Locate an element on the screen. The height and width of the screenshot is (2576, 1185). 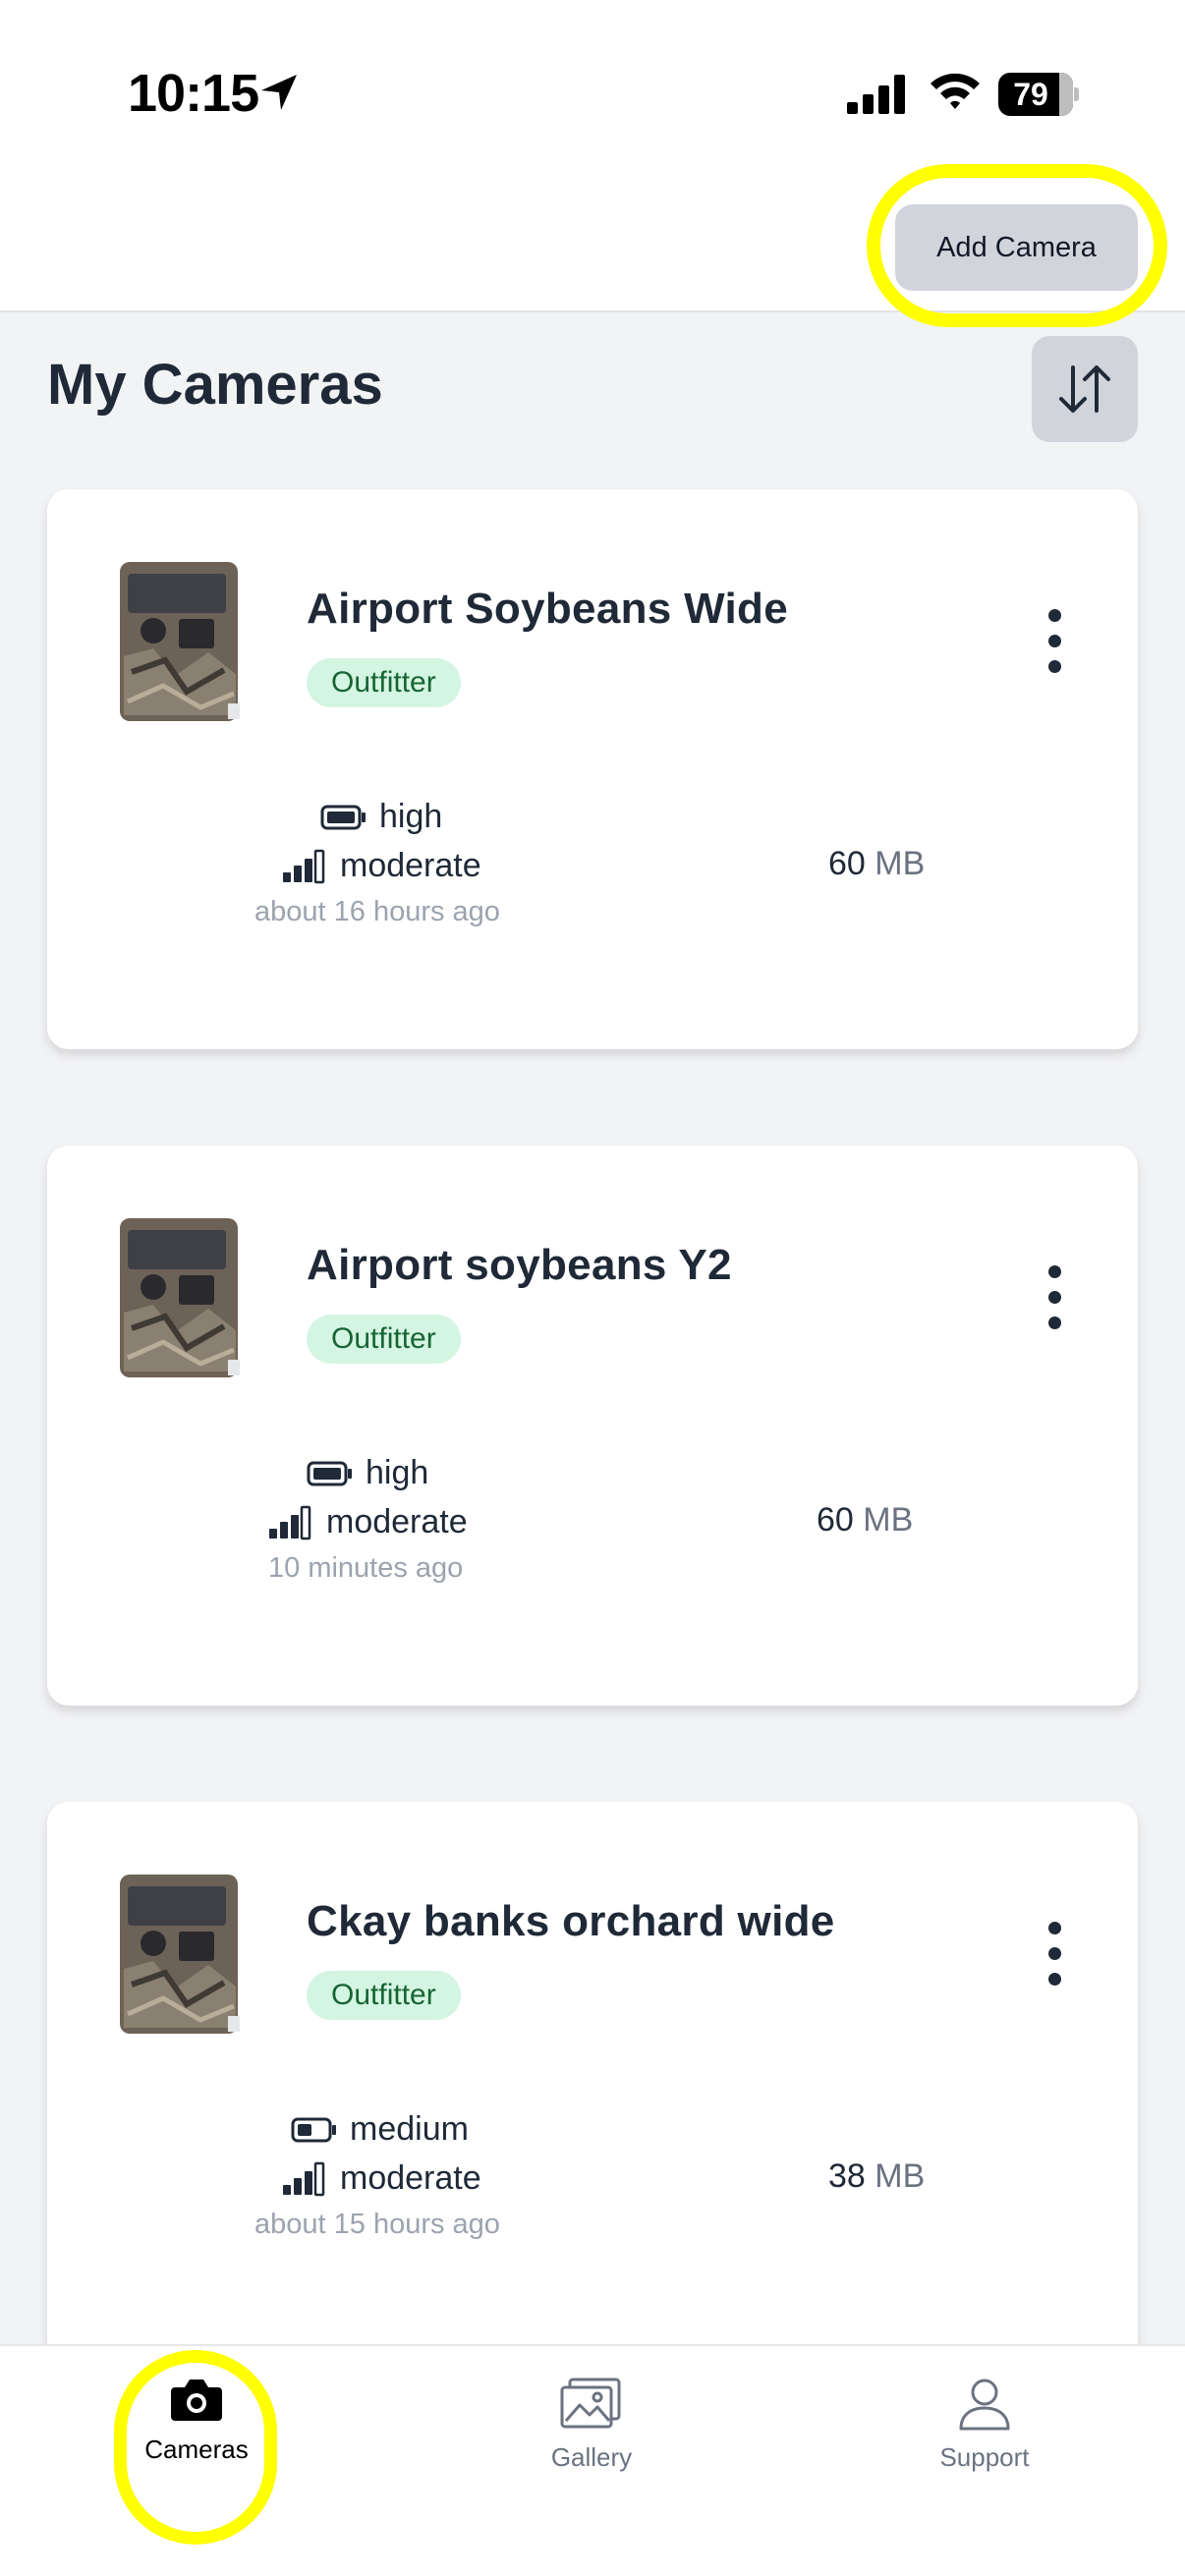
highlight-ring-add-camera is located at coordinates (1017, 245).